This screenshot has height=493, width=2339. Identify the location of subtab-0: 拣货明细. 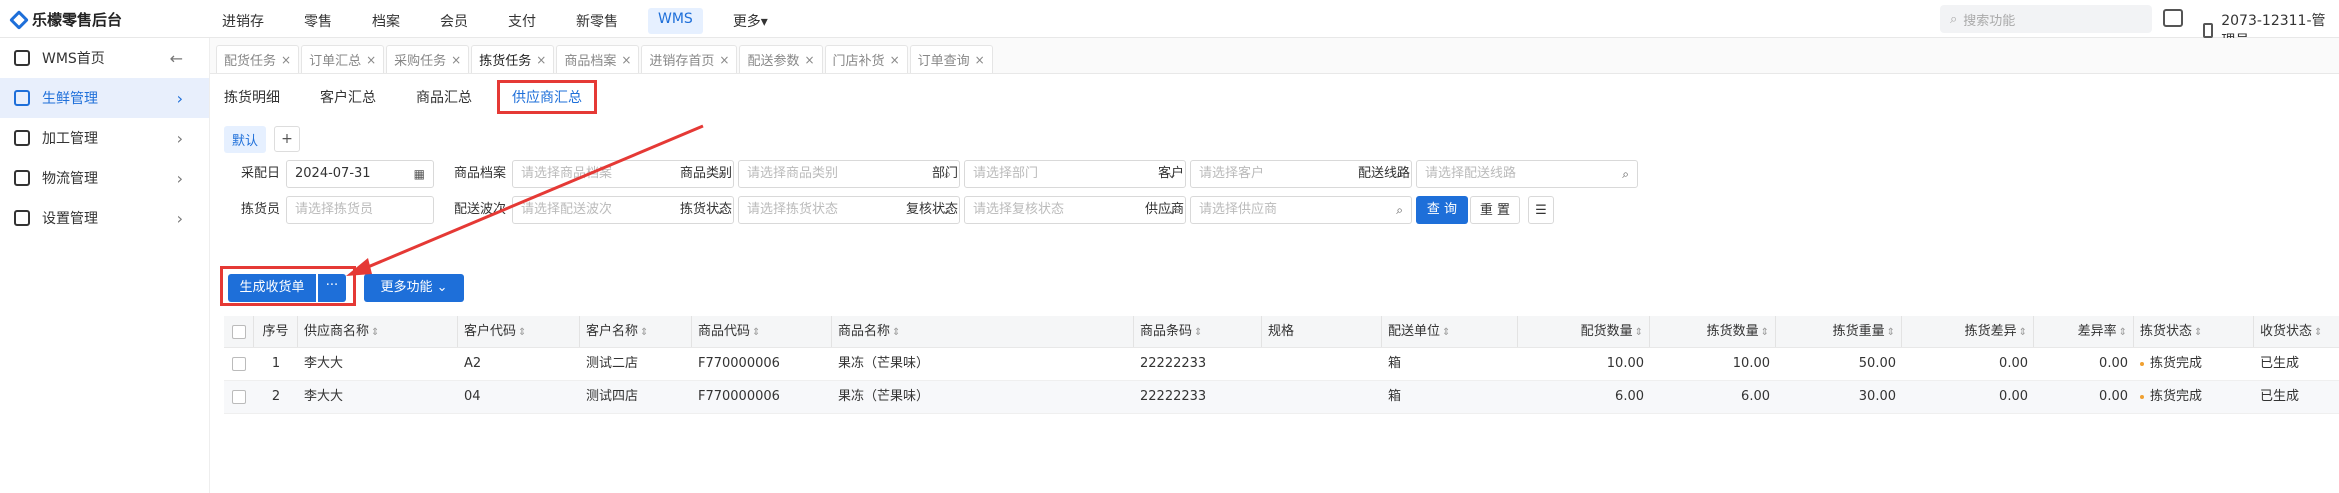
(252, 97).